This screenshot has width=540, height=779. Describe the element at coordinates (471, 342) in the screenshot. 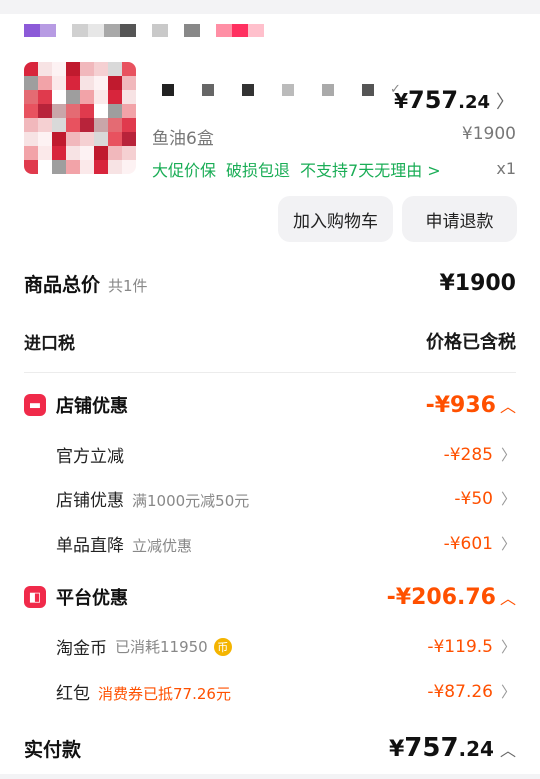

I see `tax-value: 价格已含税` at that location.